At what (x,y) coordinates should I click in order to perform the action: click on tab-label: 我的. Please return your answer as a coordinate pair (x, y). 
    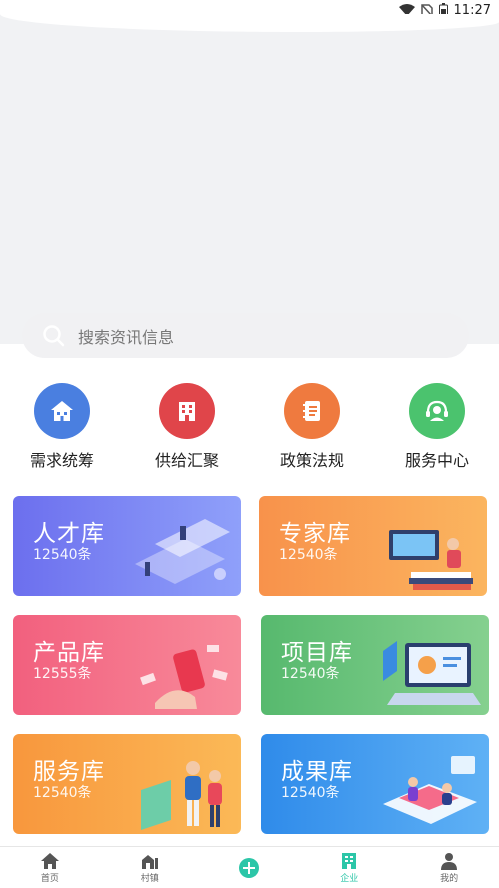
    Looking at the image, I should click on (449, 878).